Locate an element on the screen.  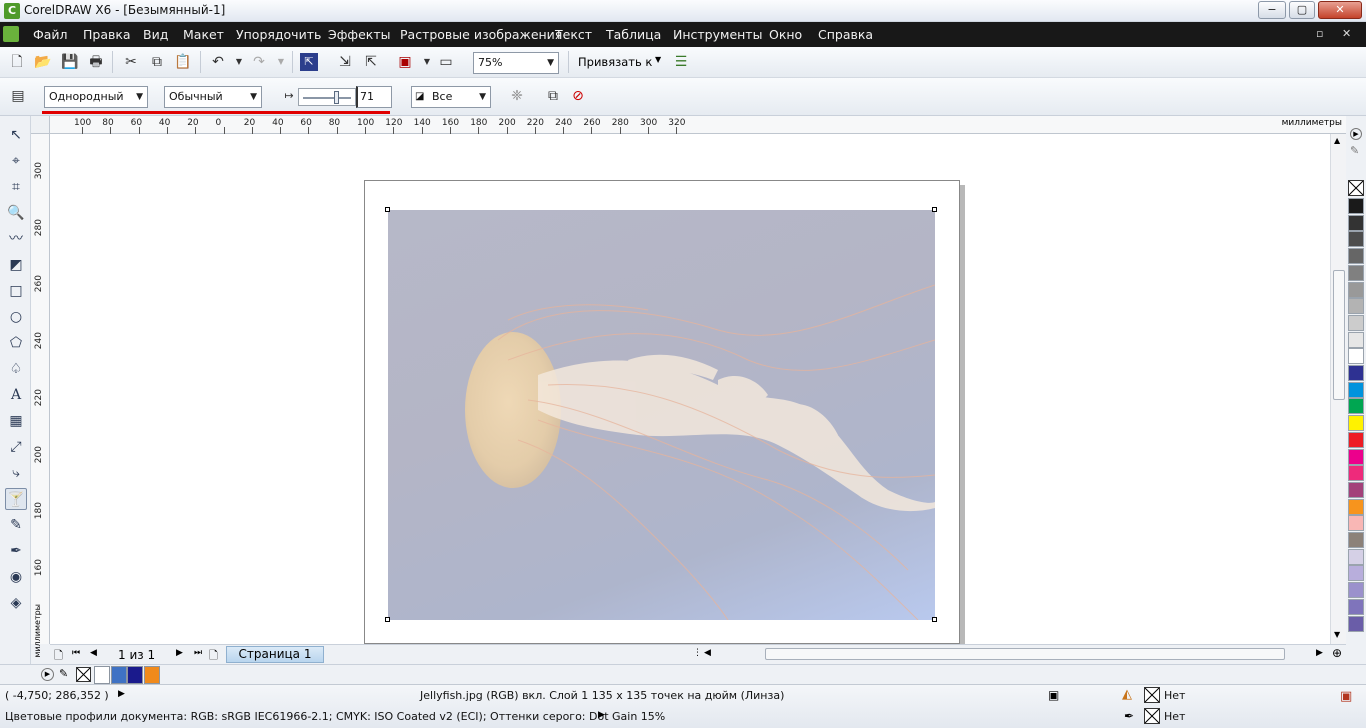
scroll-right-icon: ▶ is located at coordinates (1319, 653).